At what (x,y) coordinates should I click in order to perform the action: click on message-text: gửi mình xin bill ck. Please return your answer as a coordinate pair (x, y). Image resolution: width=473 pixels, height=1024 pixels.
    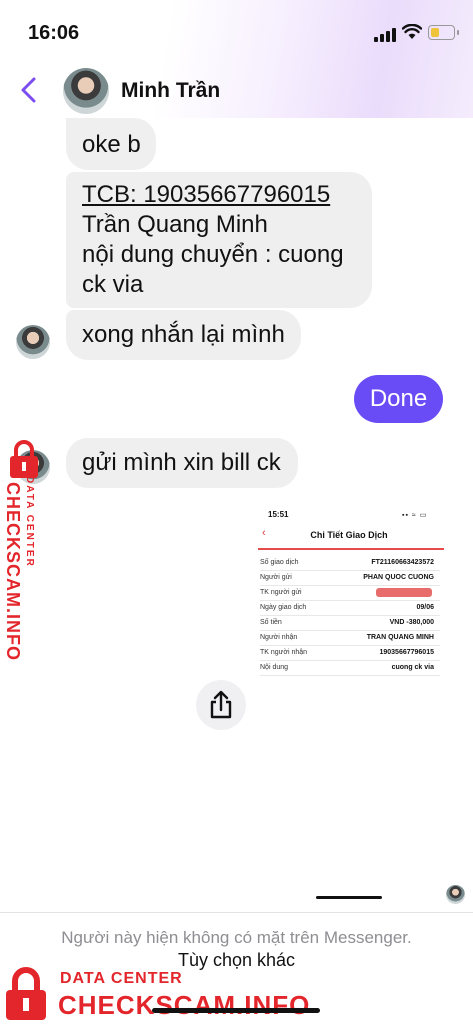
    Looking at the image, I should click on (181, 462).